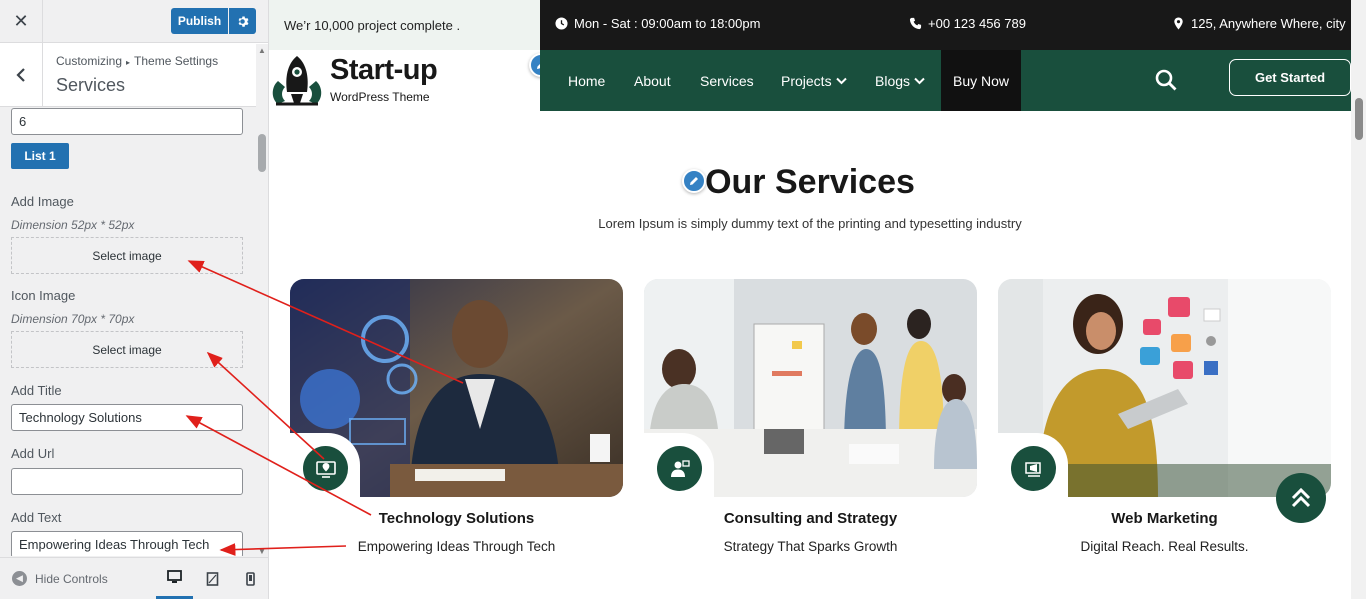 The width and height of the screenshot is (1366, 599). I want to click on customizer-footer: ◀ Hide Controls, so click(134, 578).